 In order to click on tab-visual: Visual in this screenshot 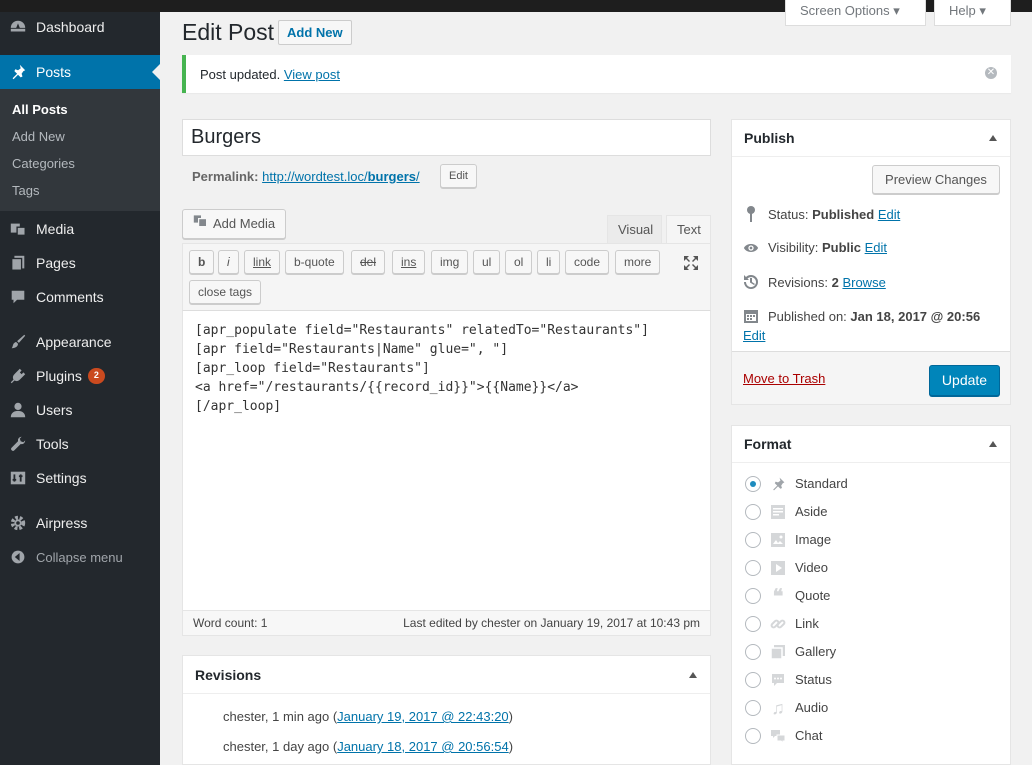, I will do `click(634, 229)`.